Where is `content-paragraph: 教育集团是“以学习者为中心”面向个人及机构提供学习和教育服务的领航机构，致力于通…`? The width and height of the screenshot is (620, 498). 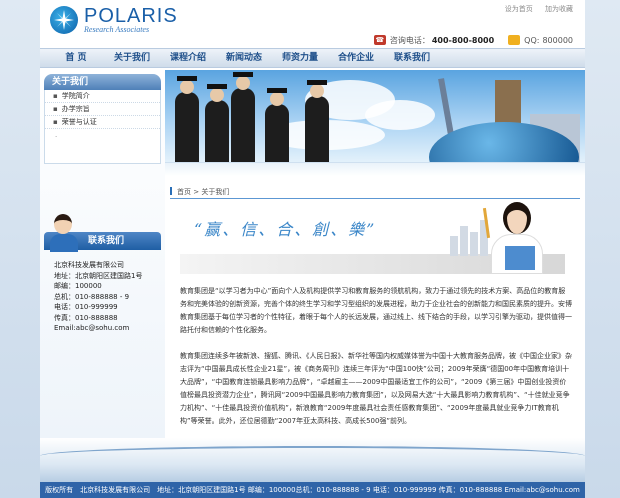
content-paragraph: 教育集团是“以学习者为中心”面向个人及机构提供学习和教育服务的领航机构，致力于通… is located at coordinates (376, 310).